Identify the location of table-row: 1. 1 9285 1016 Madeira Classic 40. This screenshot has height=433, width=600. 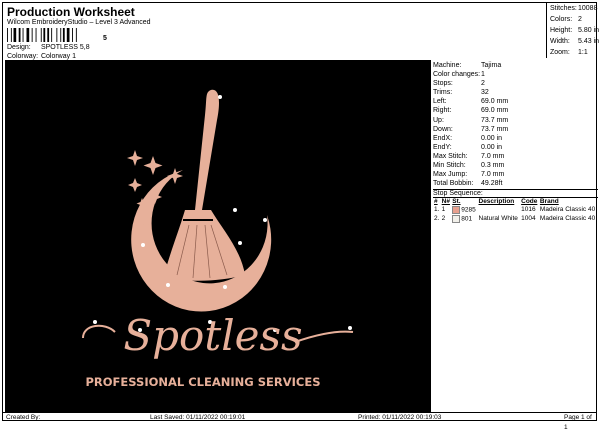
(515, 209).